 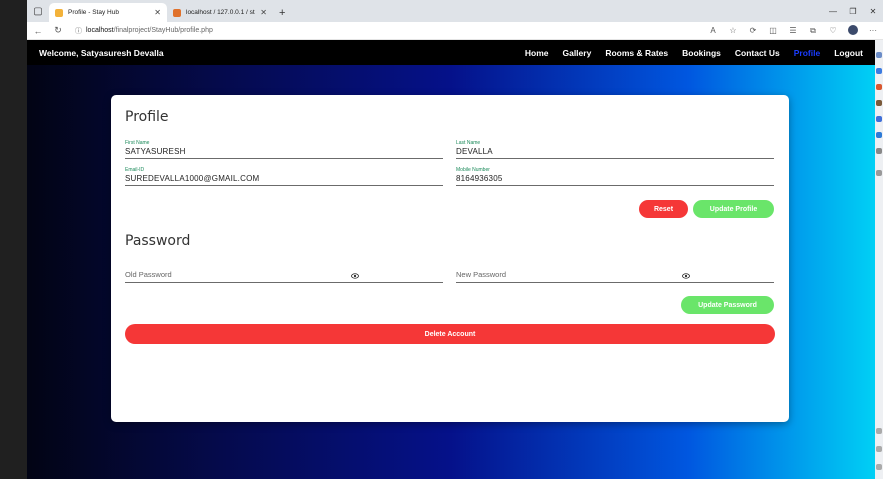 I want to click on browser-toolbar: A ☆ ⟳ ◫ ☰ ⧉ ♡ ···, so click(x=793, y=30).